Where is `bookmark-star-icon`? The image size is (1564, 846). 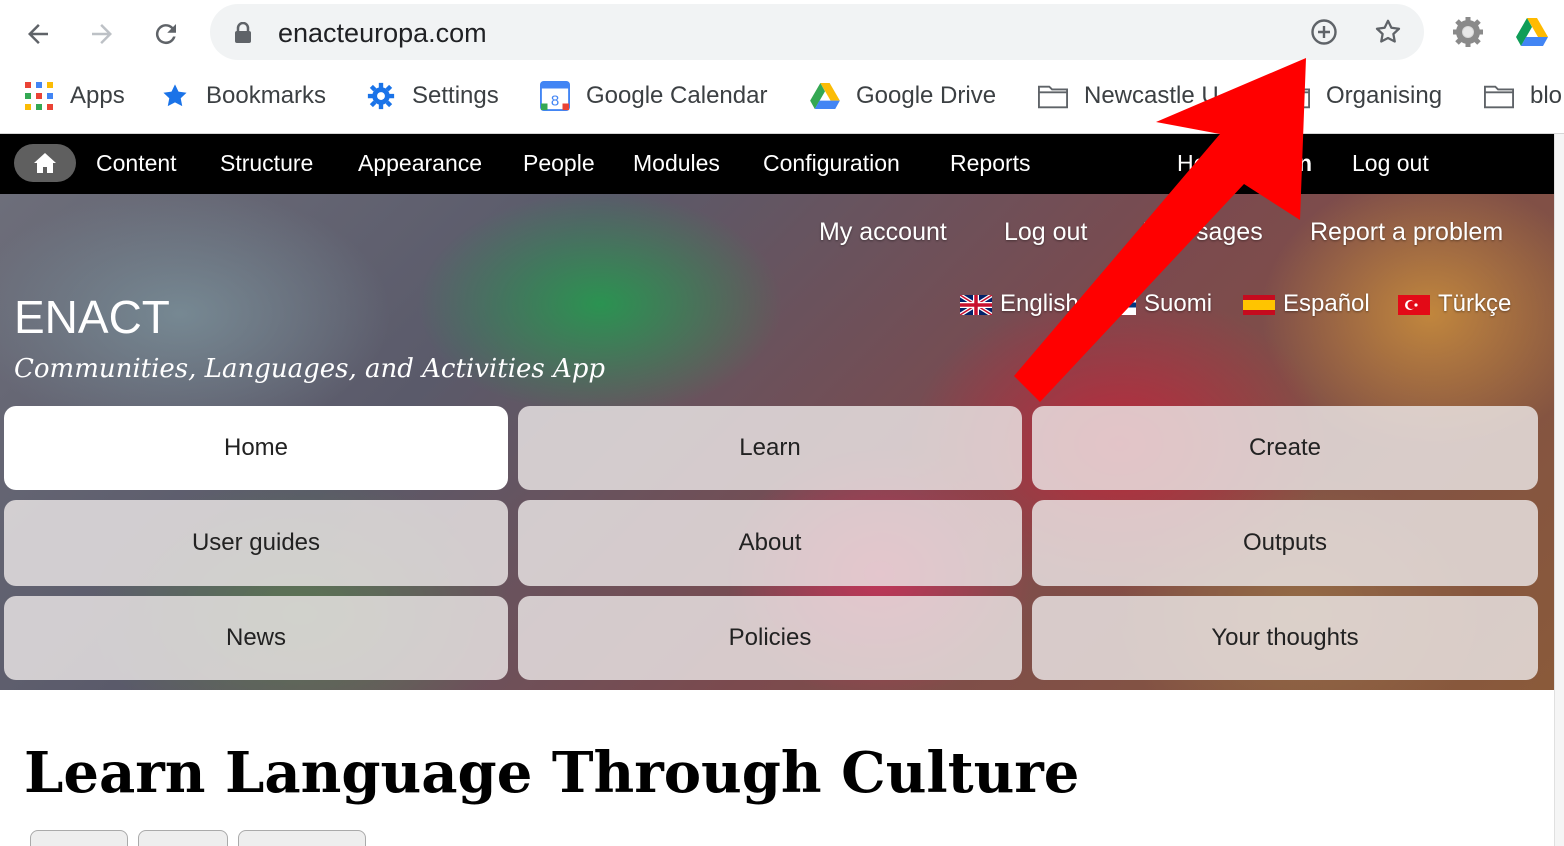
bookmark-star-icon is located at coordinates (1388, 32).